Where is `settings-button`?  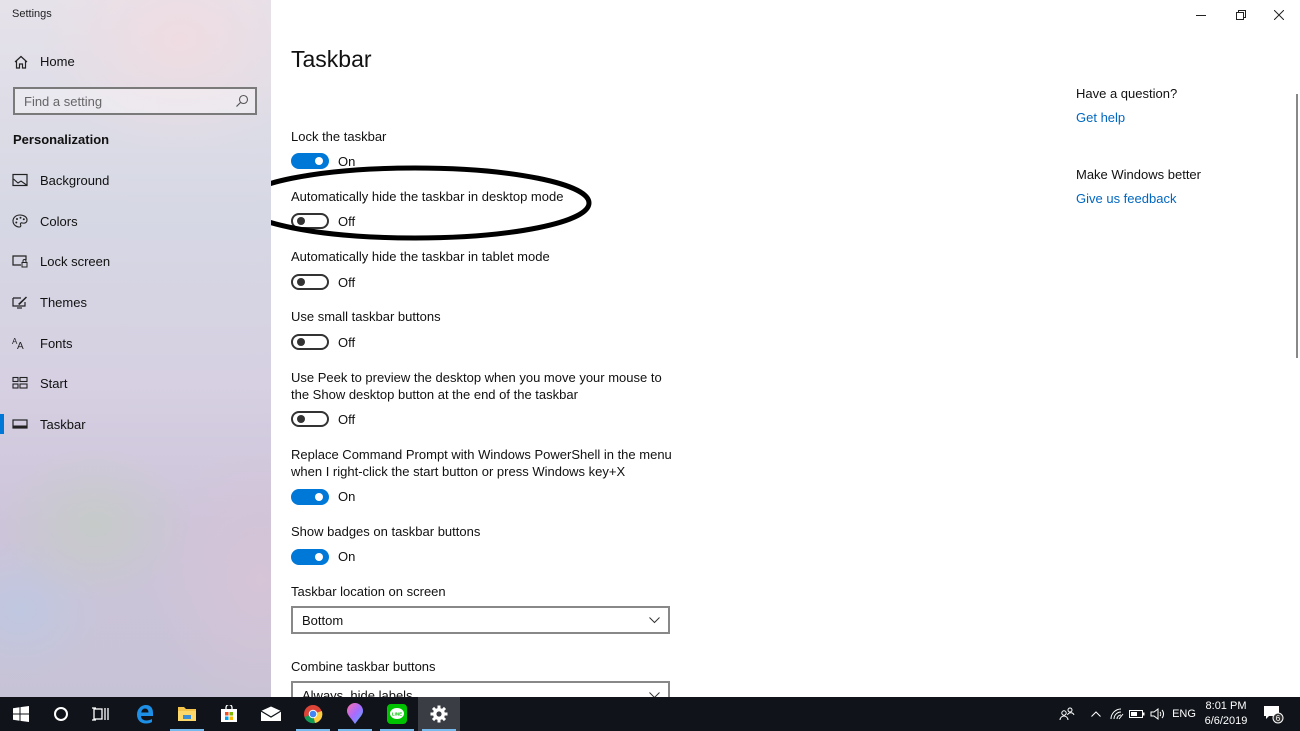
settings-button is located at coordinates (439, 714).